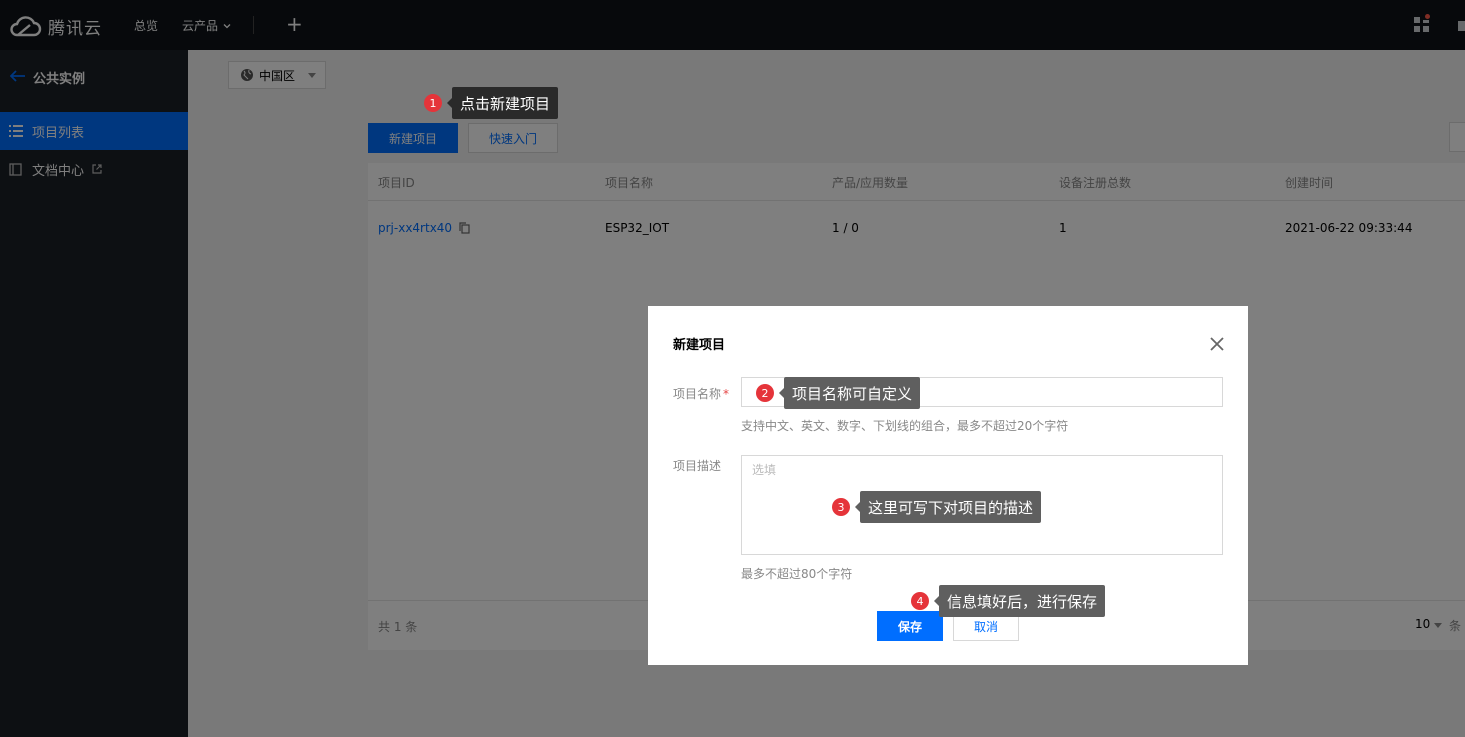  I want to click on step-badge: 4, so click(920, 601).